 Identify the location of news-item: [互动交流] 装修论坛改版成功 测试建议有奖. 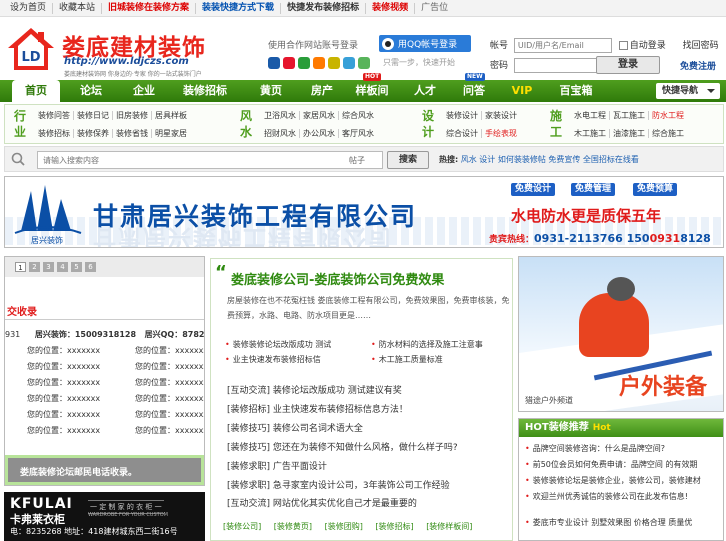
(314, 389).